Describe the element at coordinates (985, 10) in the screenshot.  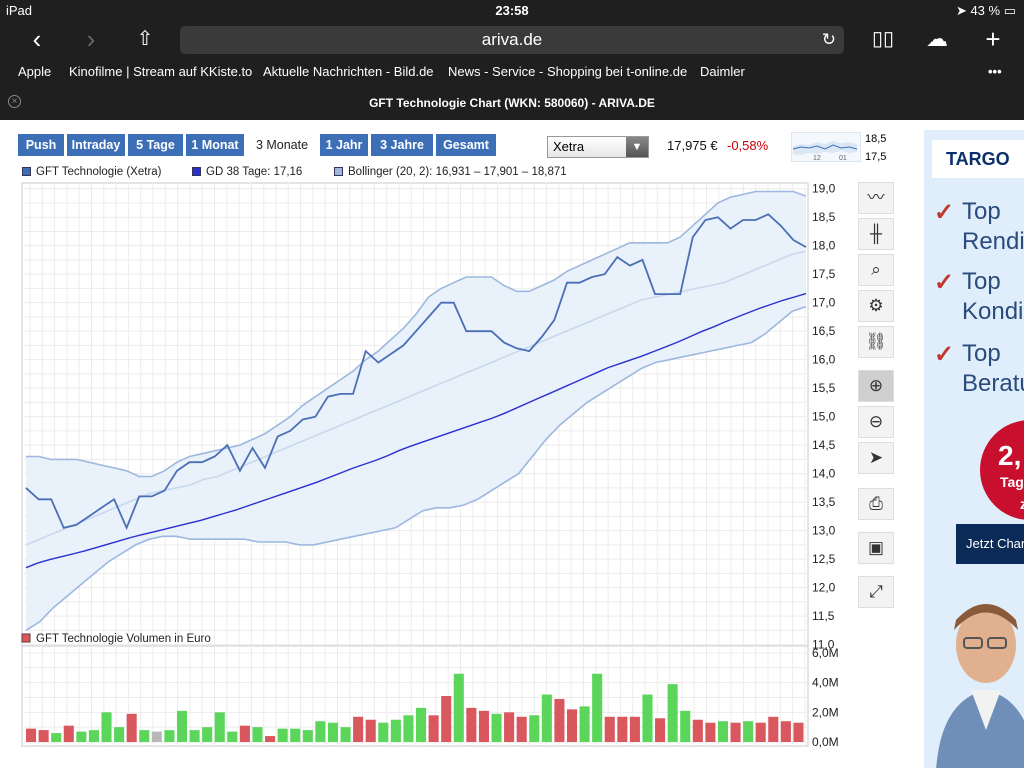
I see `battery-level: ➤ 43 % ▭` at that location.